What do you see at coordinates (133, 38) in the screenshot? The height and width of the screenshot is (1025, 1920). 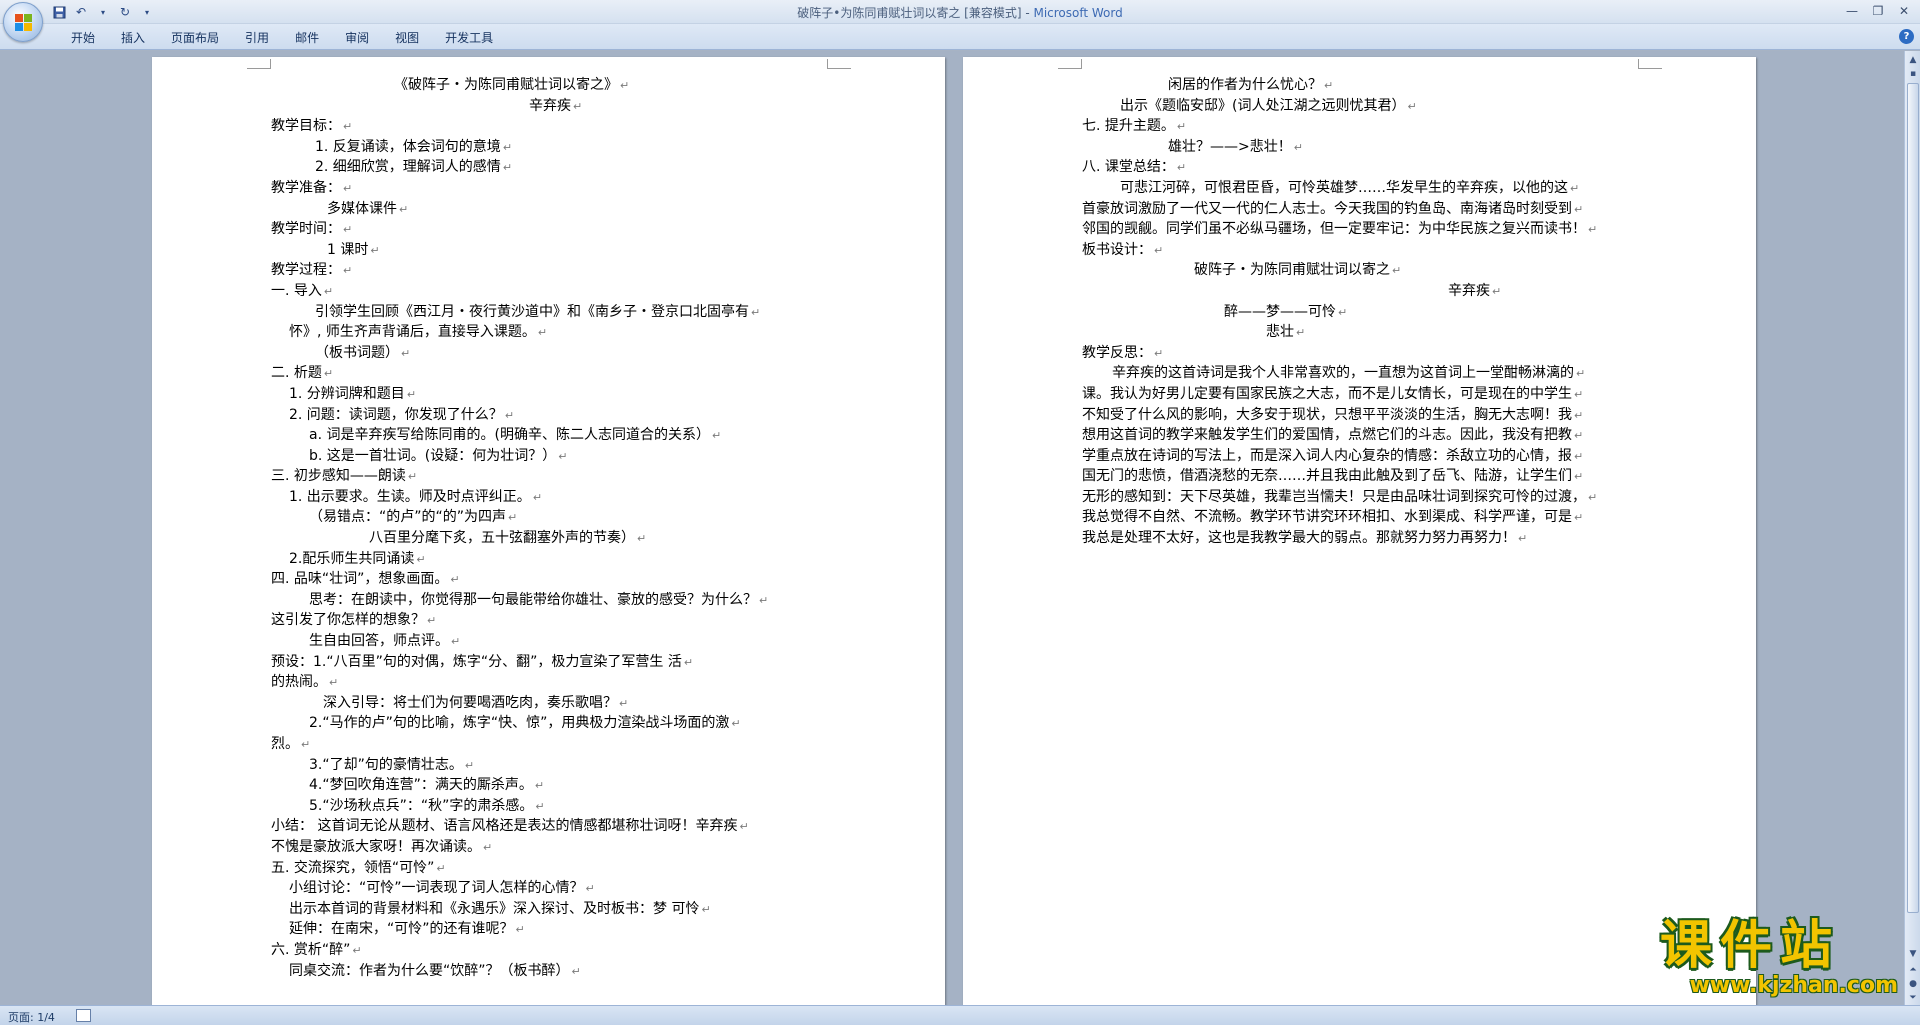 I see `tab-insert: 插入` at bounding box center [133, 38].